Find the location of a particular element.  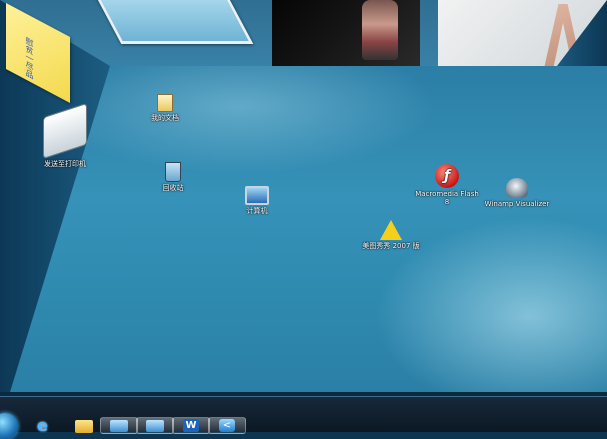

window-icon is located at coordinates (119, 426).